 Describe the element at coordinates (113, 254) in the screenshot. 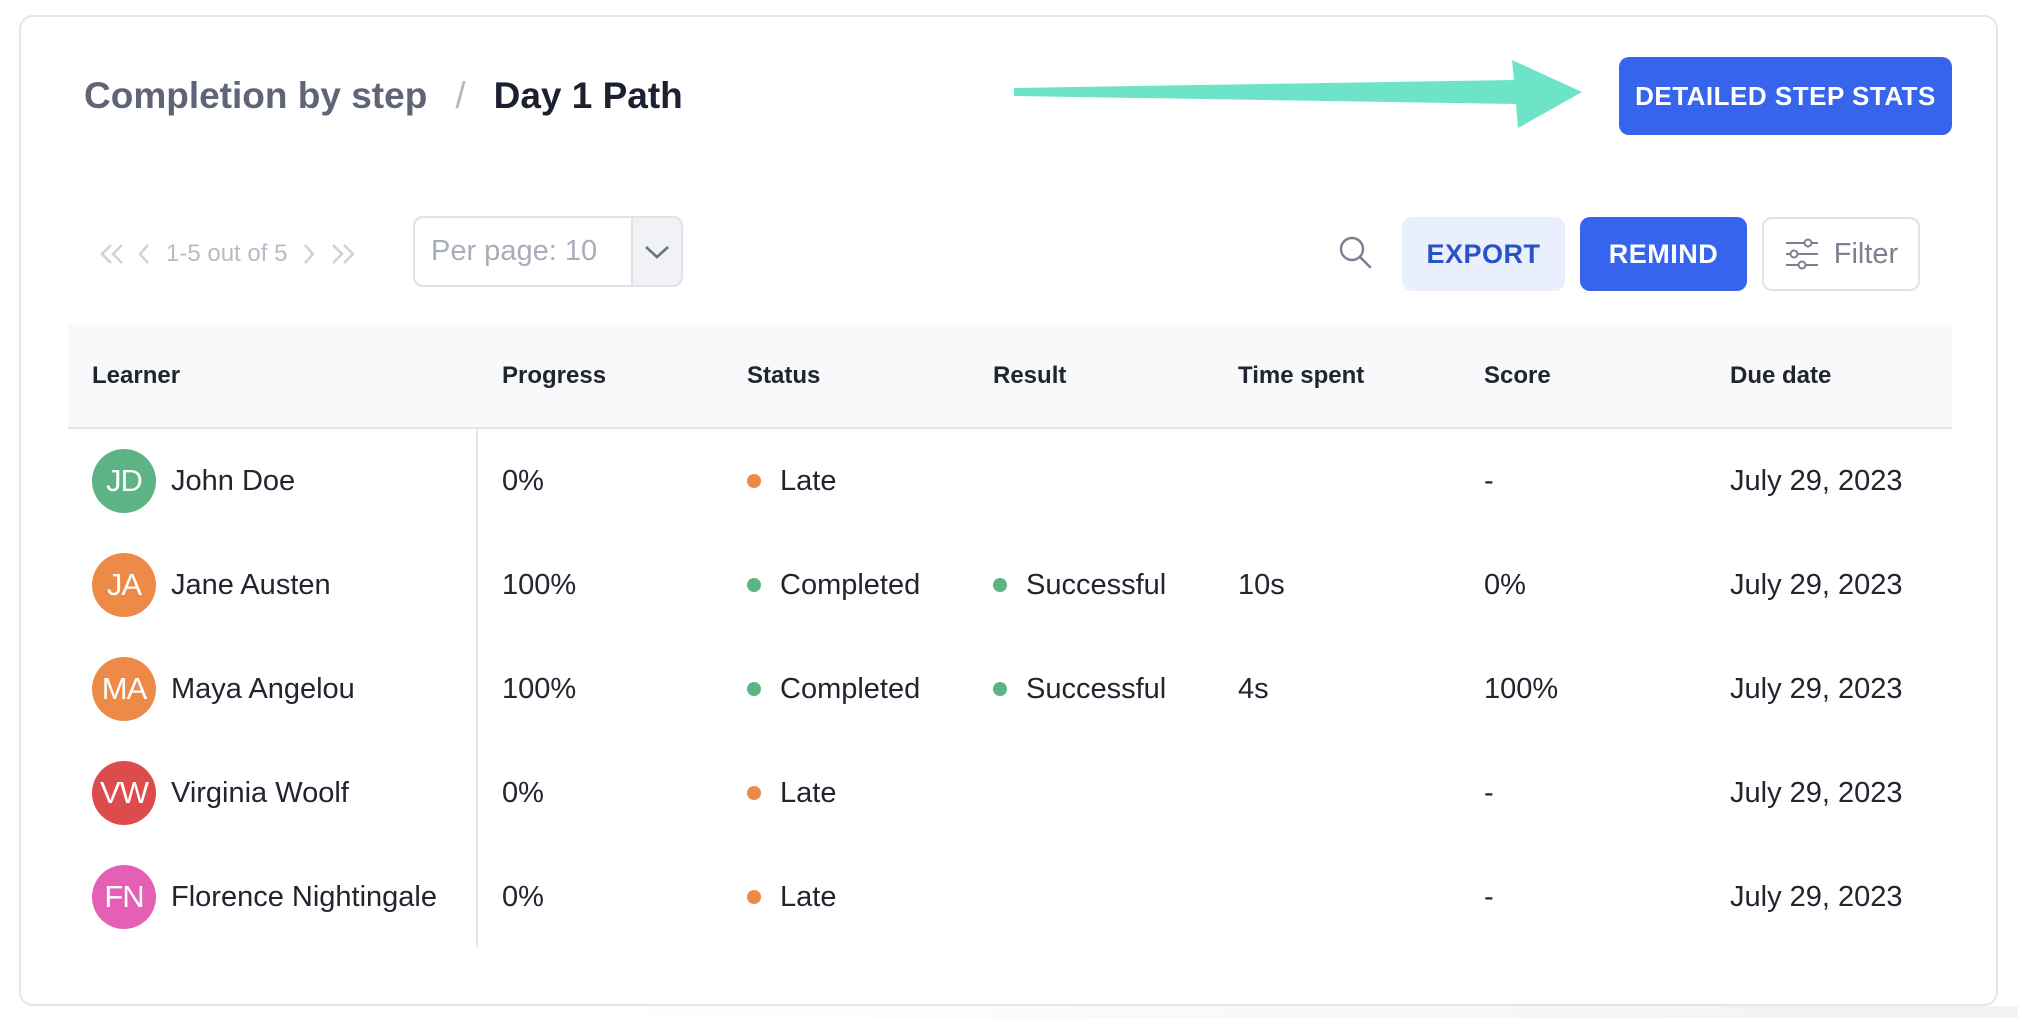

I see `double-chevron-left-icon` at that location.